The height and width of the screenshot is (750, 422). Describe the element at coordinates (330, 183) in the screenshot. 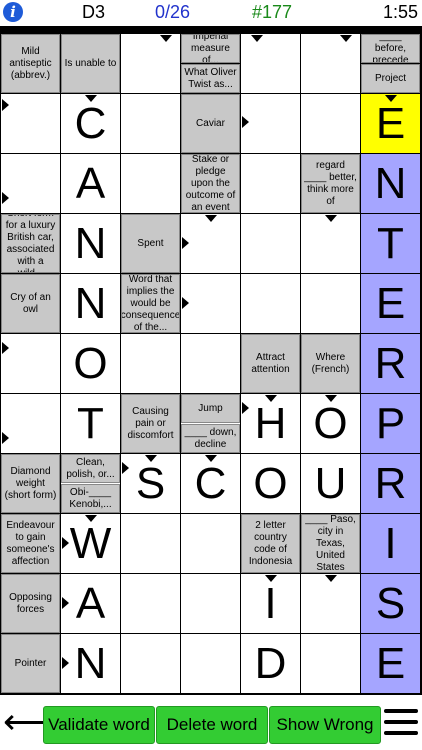

I see `clue-regard: regard ____ better, think more of` at that location.